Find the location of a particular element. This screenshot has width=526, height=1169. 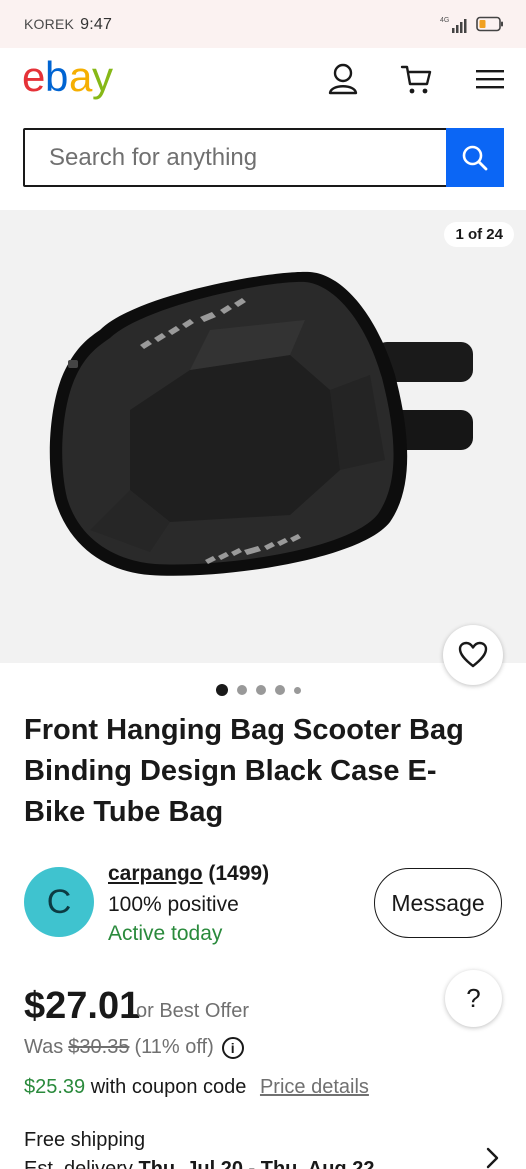

carrier-time: KOREK 9:47 is located at coordinates (68, 25).